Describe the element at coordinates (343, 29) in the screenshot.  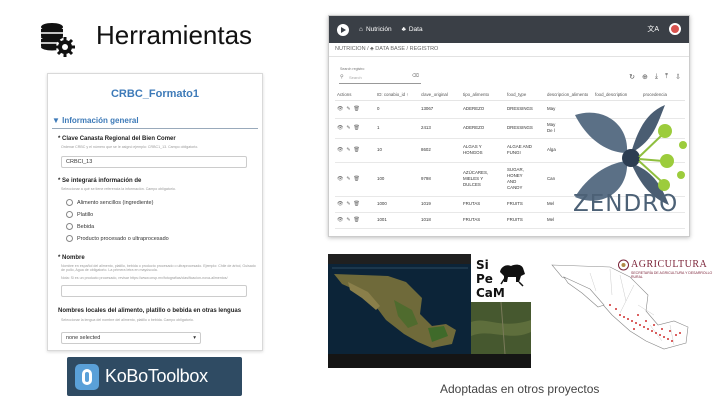
I see `menu-toggle-icon` at that location.